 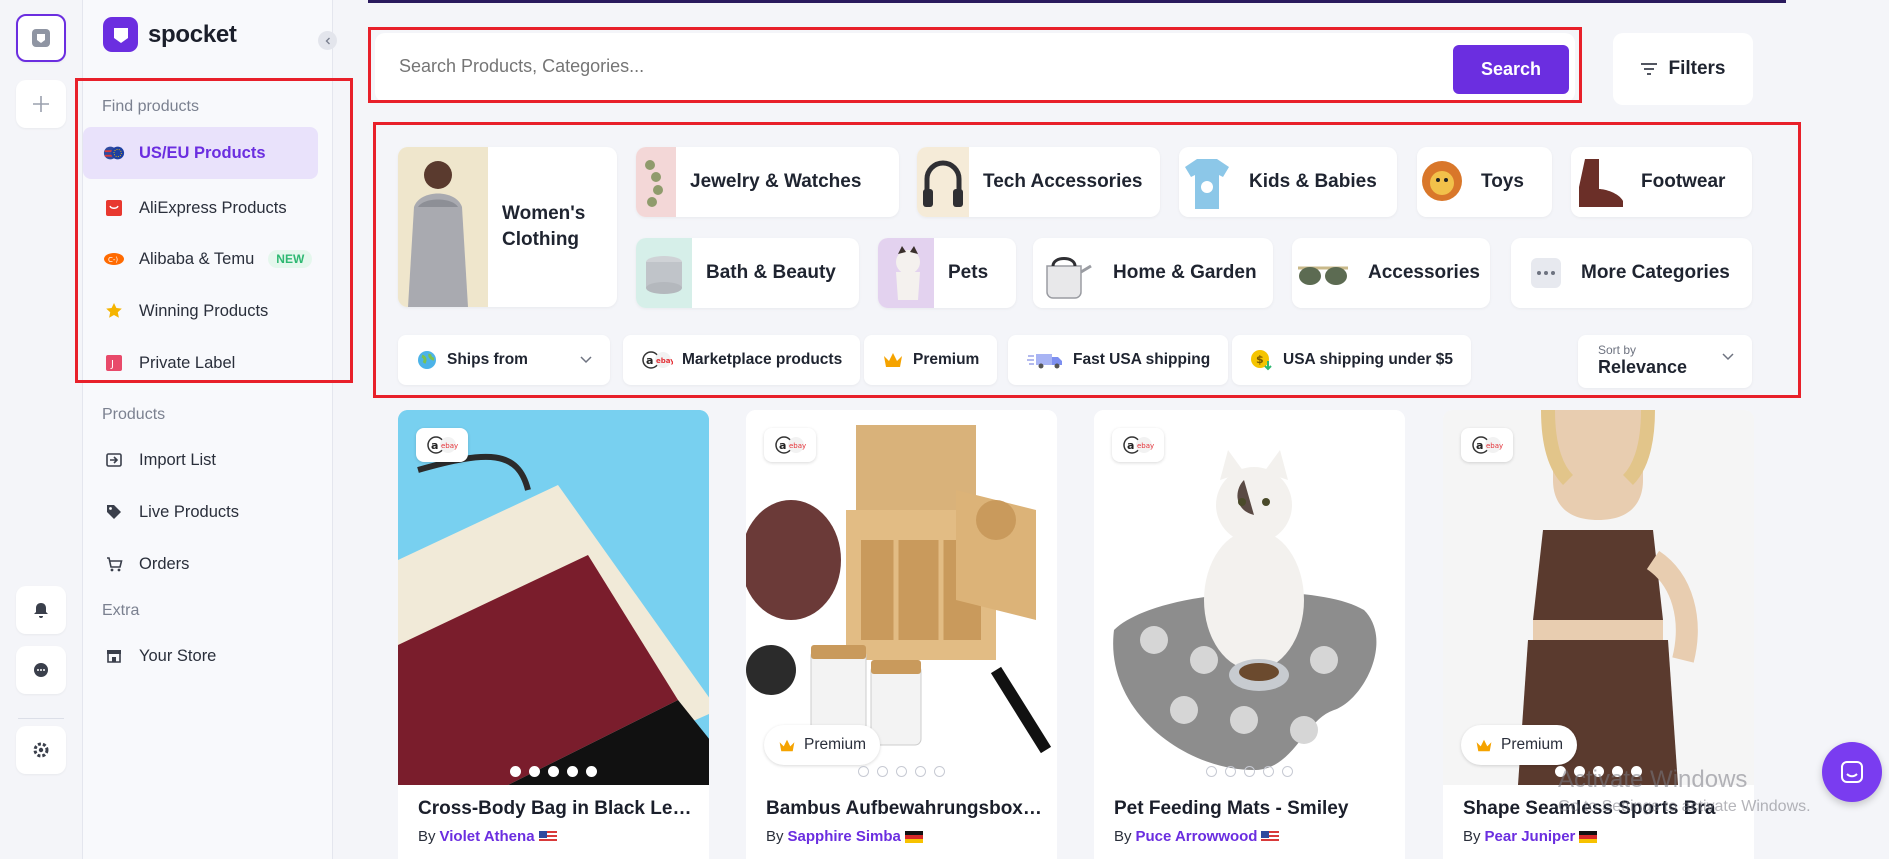 What do you see at coordinates (114, 460) in the screenshot?
I see `import-icon` at bounding box center [114, 460].